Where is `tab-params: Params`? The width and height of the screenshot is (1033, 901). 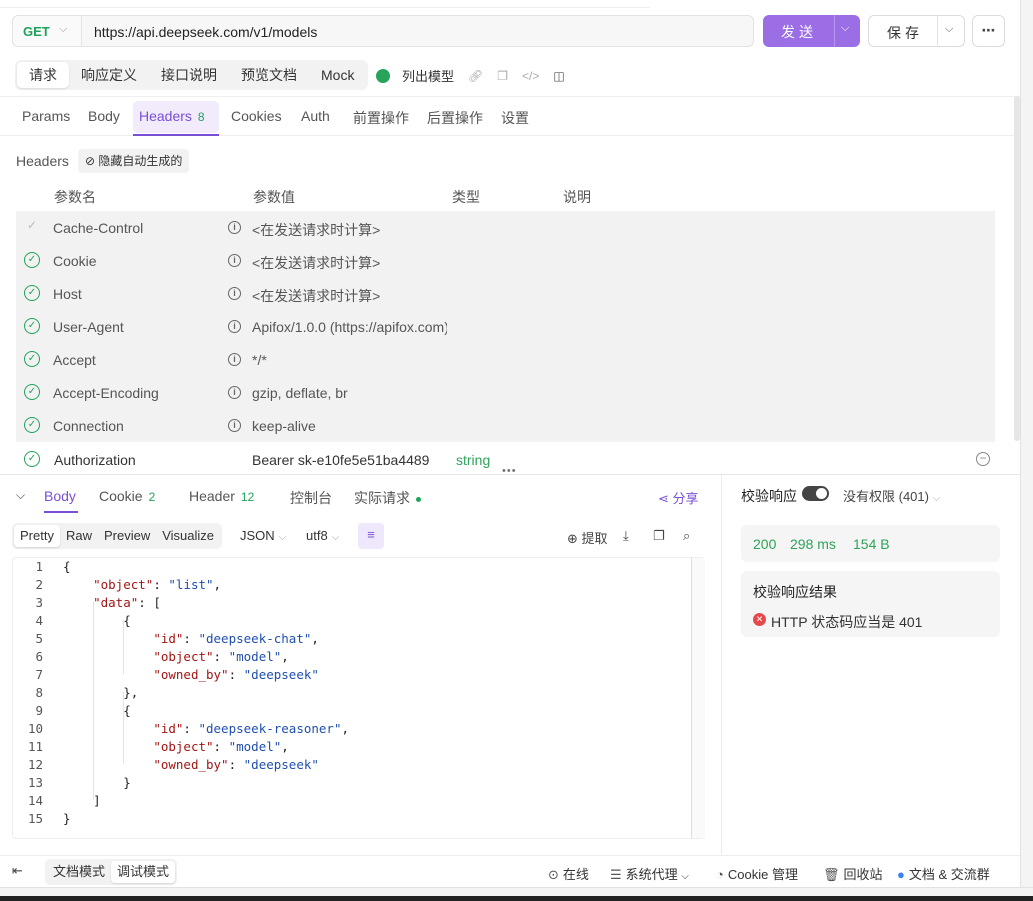
tab-params: Params is located at coordinates (46, 116).